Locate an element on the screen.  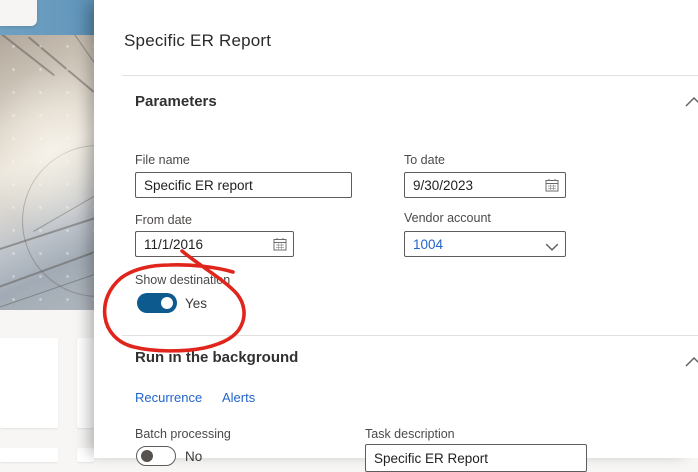
vendor-account-combobox: 1004 is located at coordinates (485, 244).